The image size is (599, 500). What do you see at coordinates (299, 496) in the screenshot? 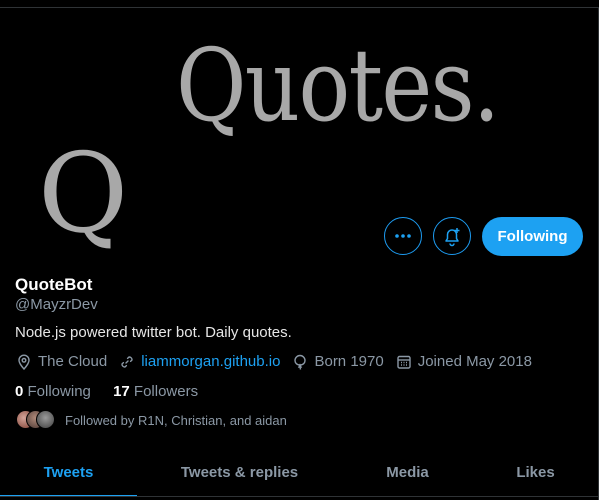
I see `tabs-divider` at bounding box center [299, 496].